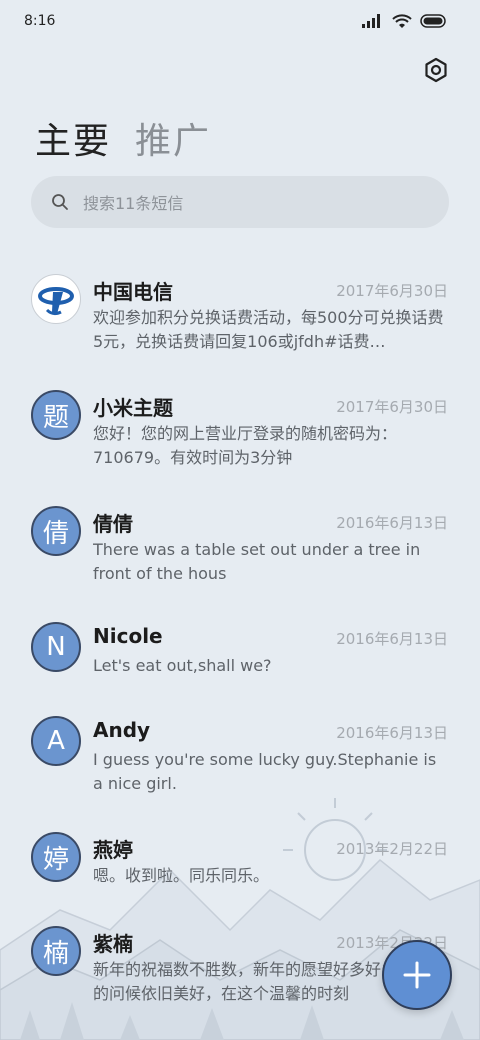 The width and height of the screenshot is (480, 1040). Describe the element at coordinates (123, 138) in the screenshot. I see `tab-bar: 主要 推广` at that location.